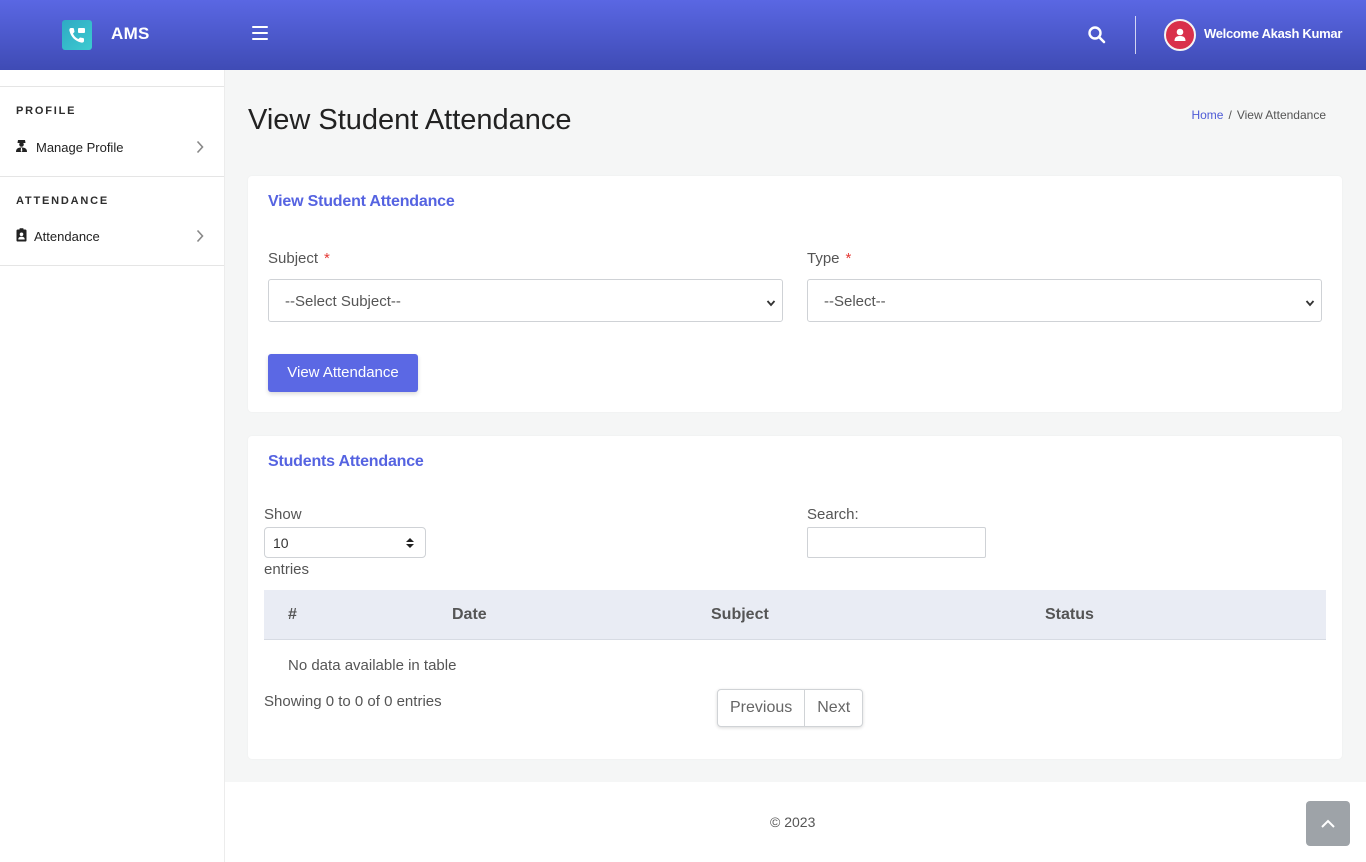  What do you see at coordinates (1135, 35) in the screenshot?
I see `header-divider` at bounding box center [1135, 35].